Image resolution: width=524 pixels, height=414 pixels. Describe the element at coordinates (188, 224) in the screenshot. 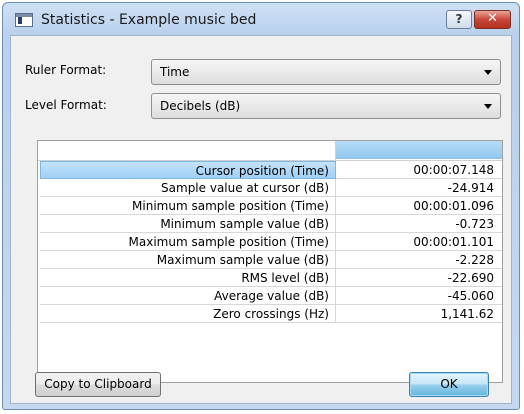

I see `stat-label: Minimum sample value (dB)` at that location.